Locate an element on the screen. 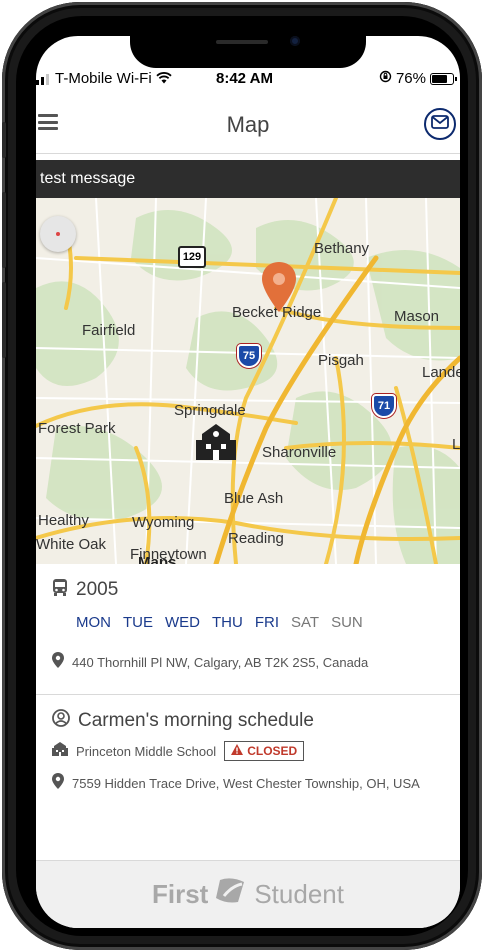  status-bar: T-Mobile Wi-Fi 8:42 AM 76% is located at coordinates (248, 79).